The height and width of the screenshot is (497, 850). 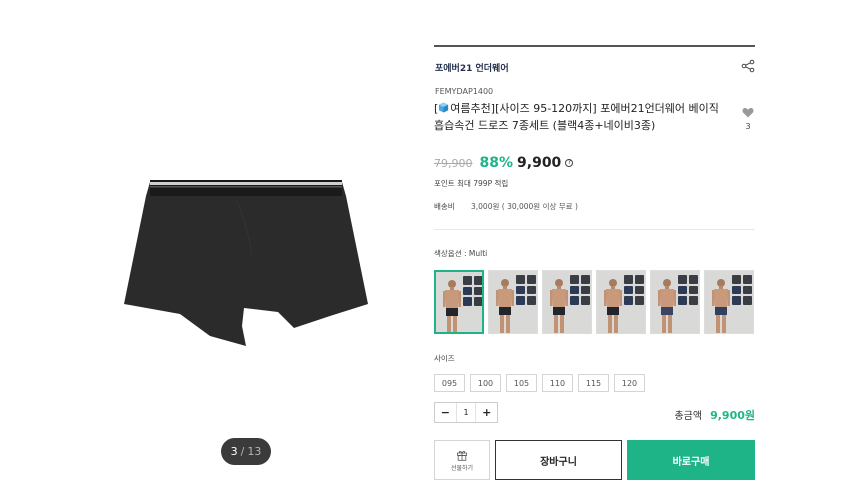 I want to click on product-image-trunks, so click(x=246, y=263).